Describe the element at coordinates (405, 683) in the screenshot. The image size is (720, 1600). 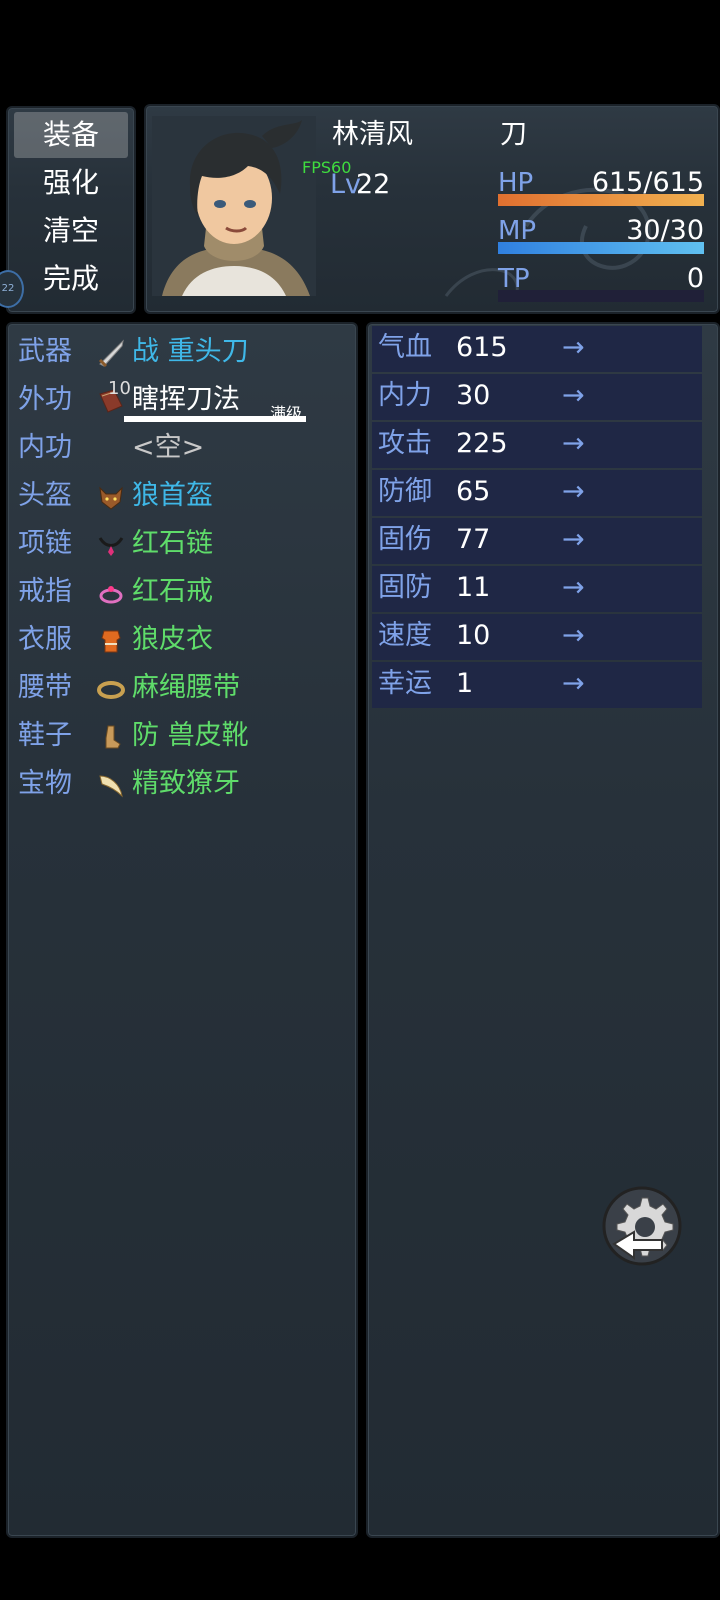
I see `param-name: 幸运` at that location.